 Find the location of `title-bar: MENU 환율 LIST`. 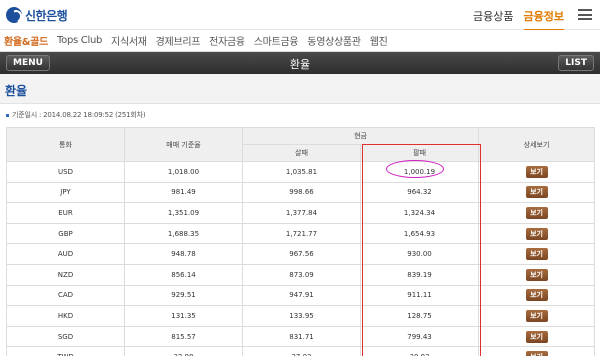

title-bar: MENU 환율 LIST is located at coordinates (300, 63).